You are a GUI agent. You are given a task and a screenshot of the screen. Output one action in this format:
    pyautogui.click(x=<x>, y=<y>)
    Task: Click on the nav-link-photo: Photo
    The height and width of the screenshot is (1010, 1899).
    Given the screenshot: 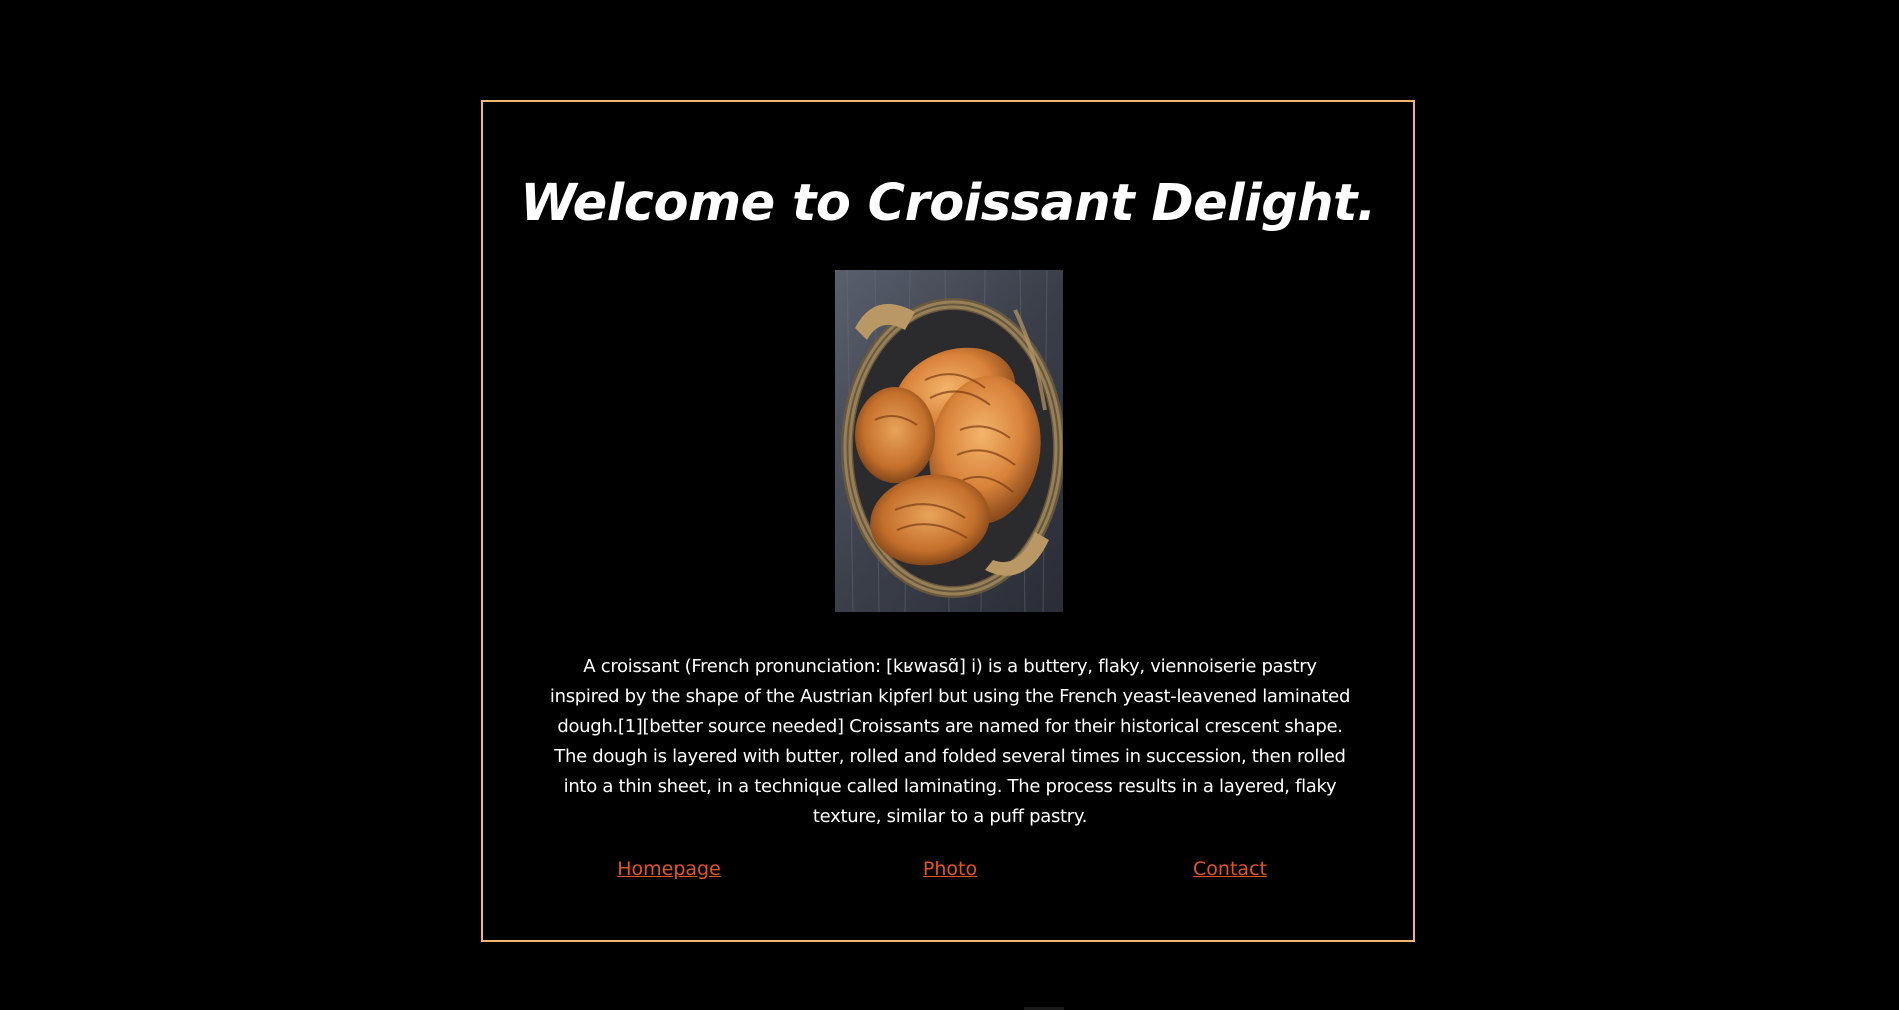 What is the action you would take?
    pyautogui.click(x=950, y=869)
    